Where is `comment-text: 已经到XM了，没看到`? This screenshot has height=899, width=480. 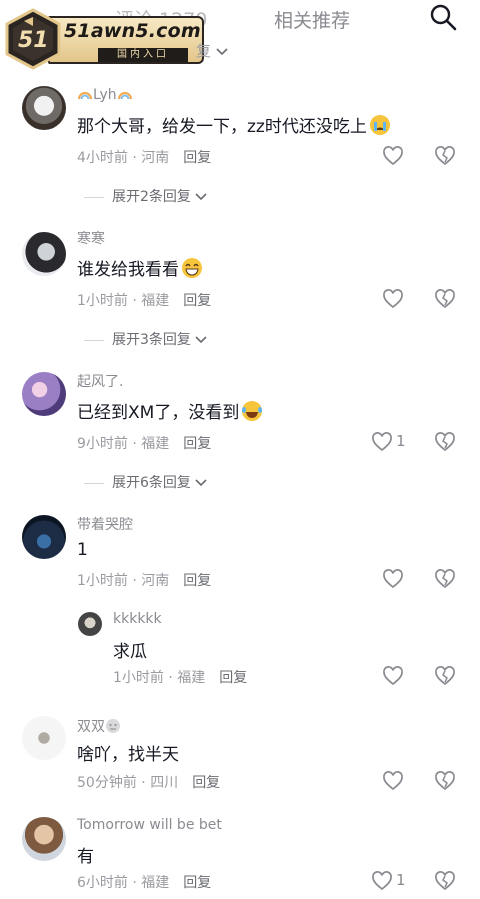
comment-text: 已经到XM了，没看到 is located at coordinates (170, 410).